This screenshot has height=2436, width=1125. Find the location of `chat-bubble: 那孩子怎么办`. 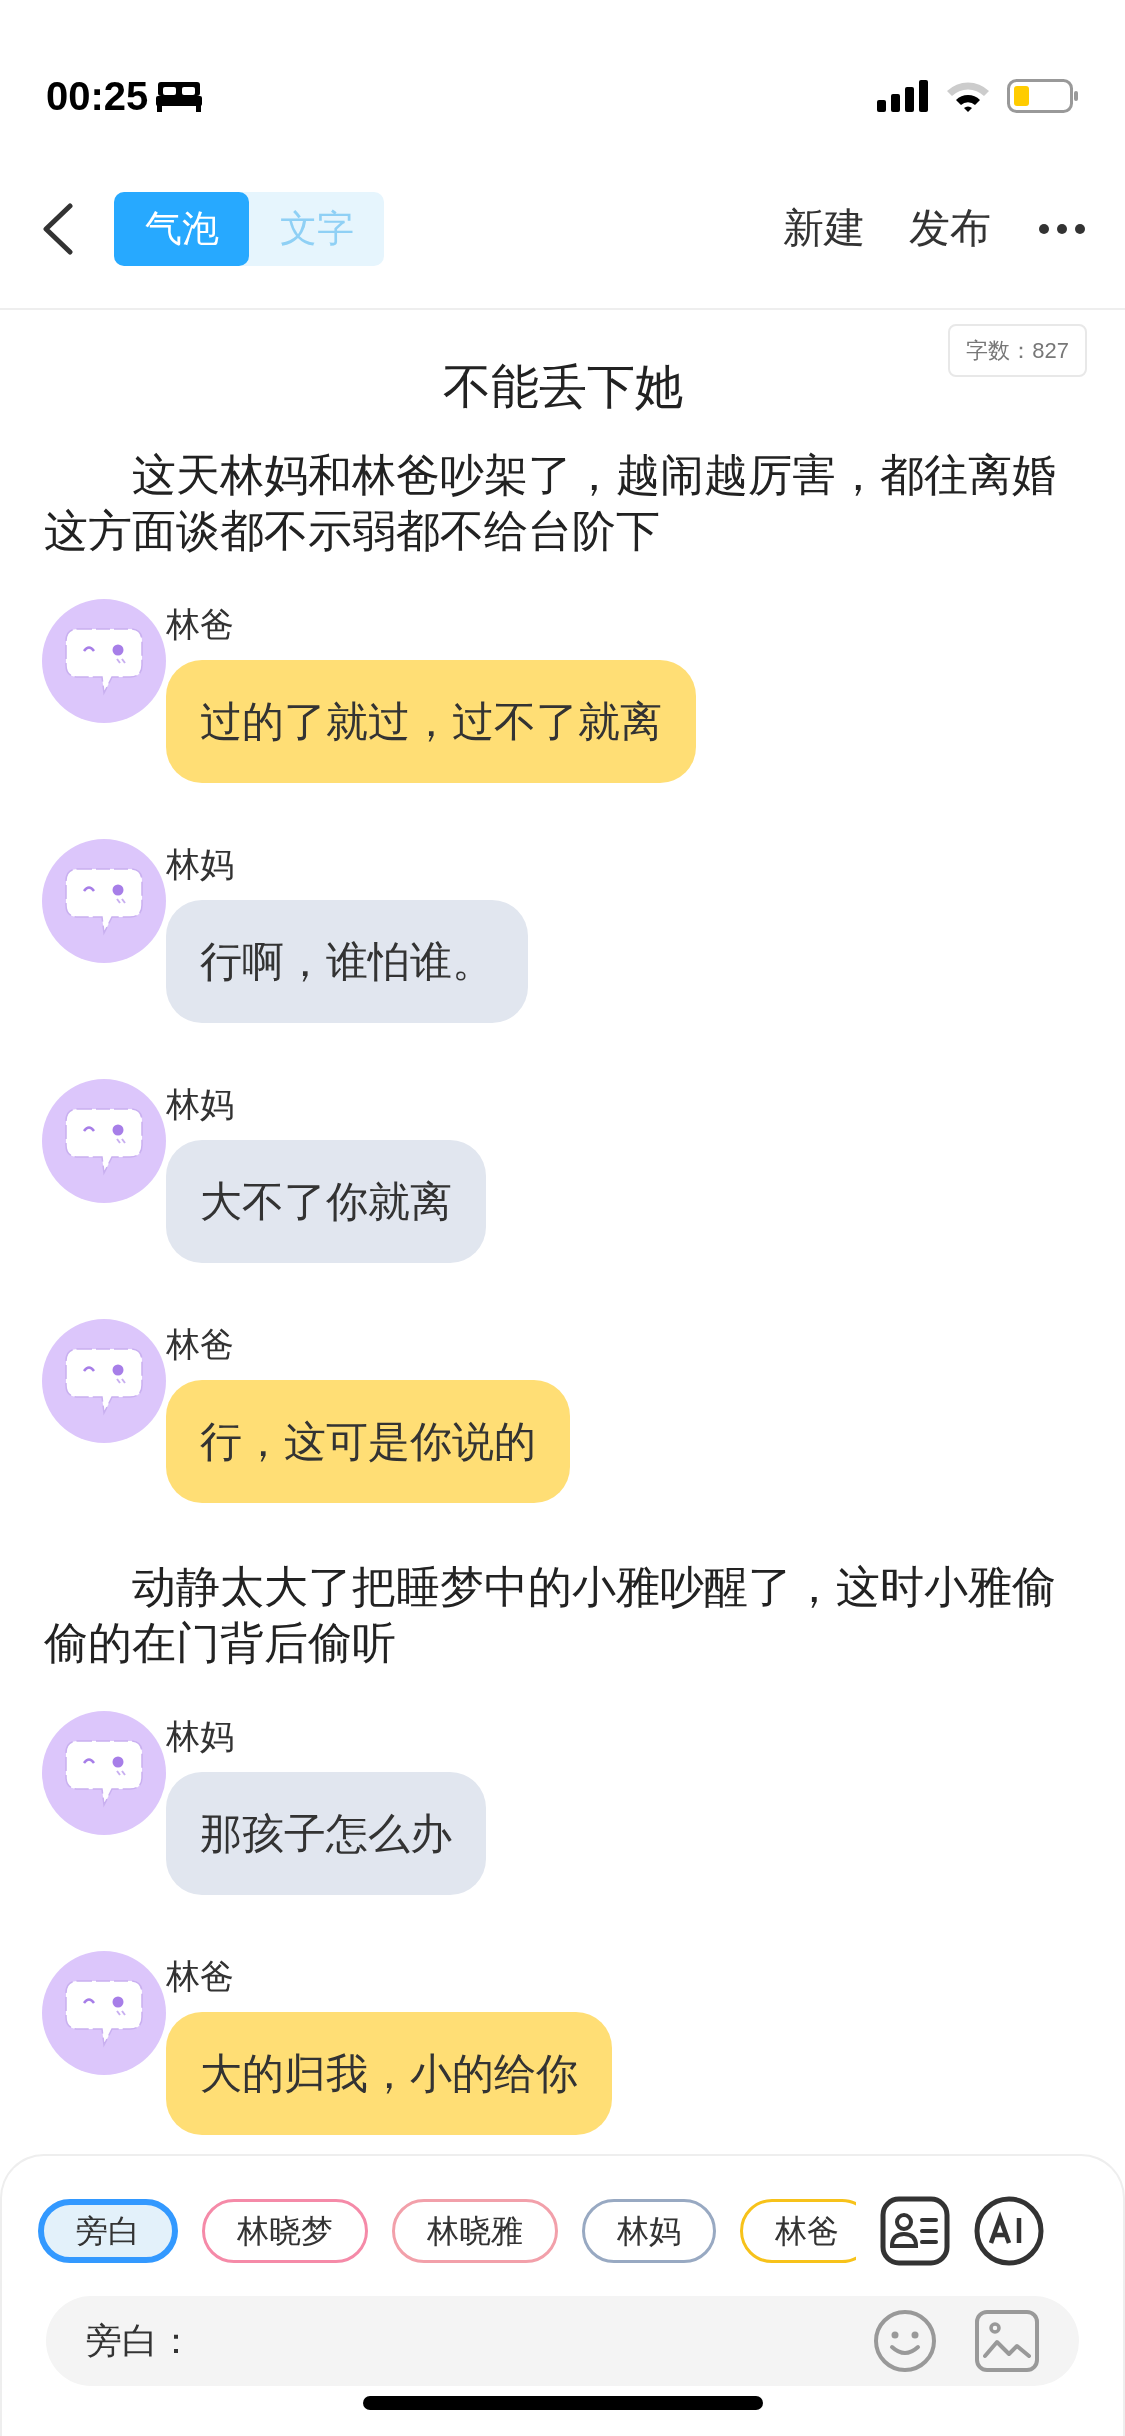

chat-bubble: 那孩子怎么办 is located at coordinates (326, 1833).